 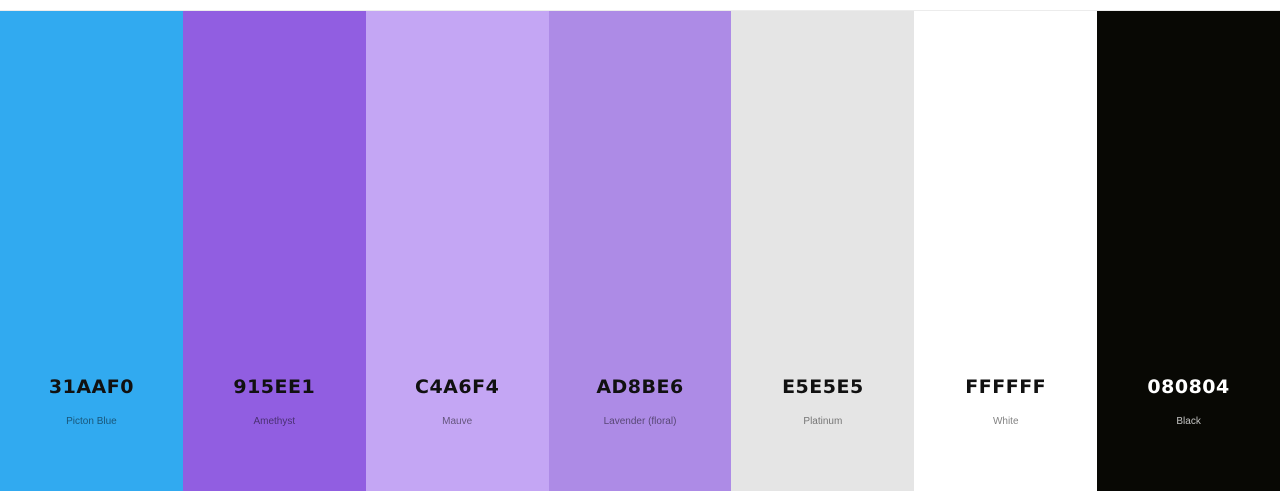 What do you see at coordinates (457, 387) in the screenshot?
I see `hex-code: C4A6F4` at bounding box center [457, 387].